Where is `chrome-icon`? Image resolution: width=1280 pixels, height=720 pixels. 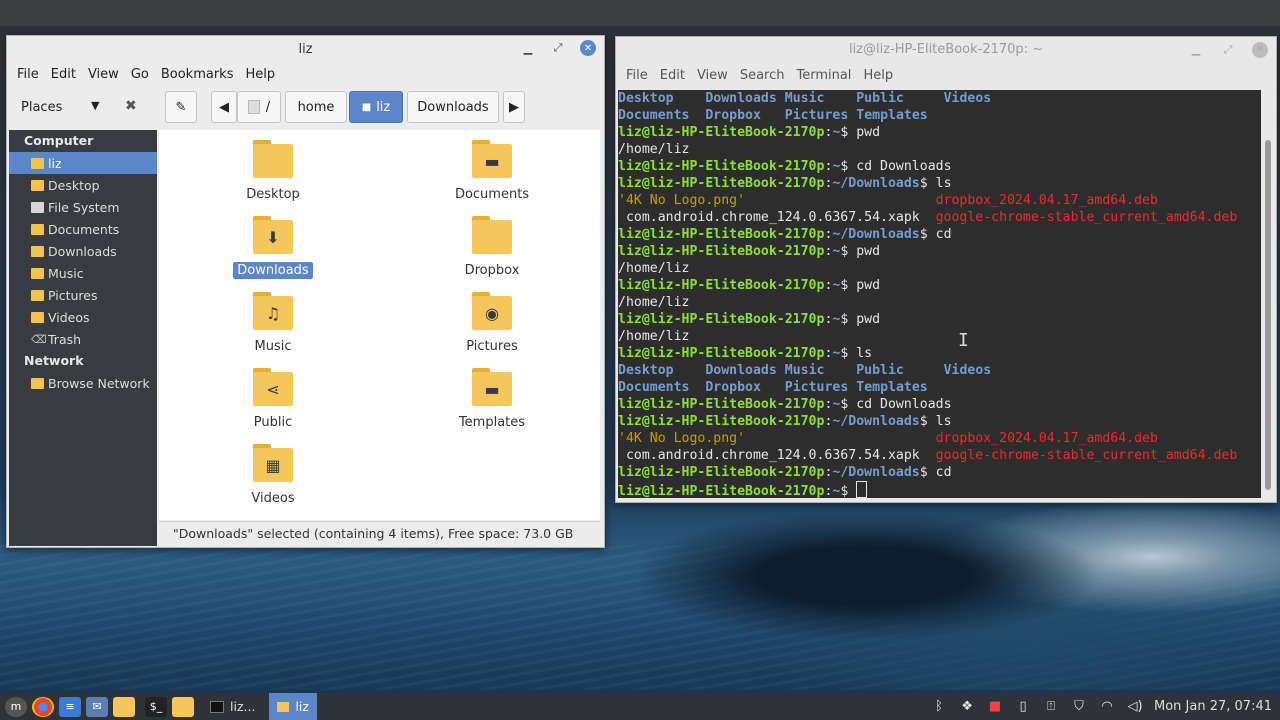
chrome-icon is located at coordinates (43, 706).